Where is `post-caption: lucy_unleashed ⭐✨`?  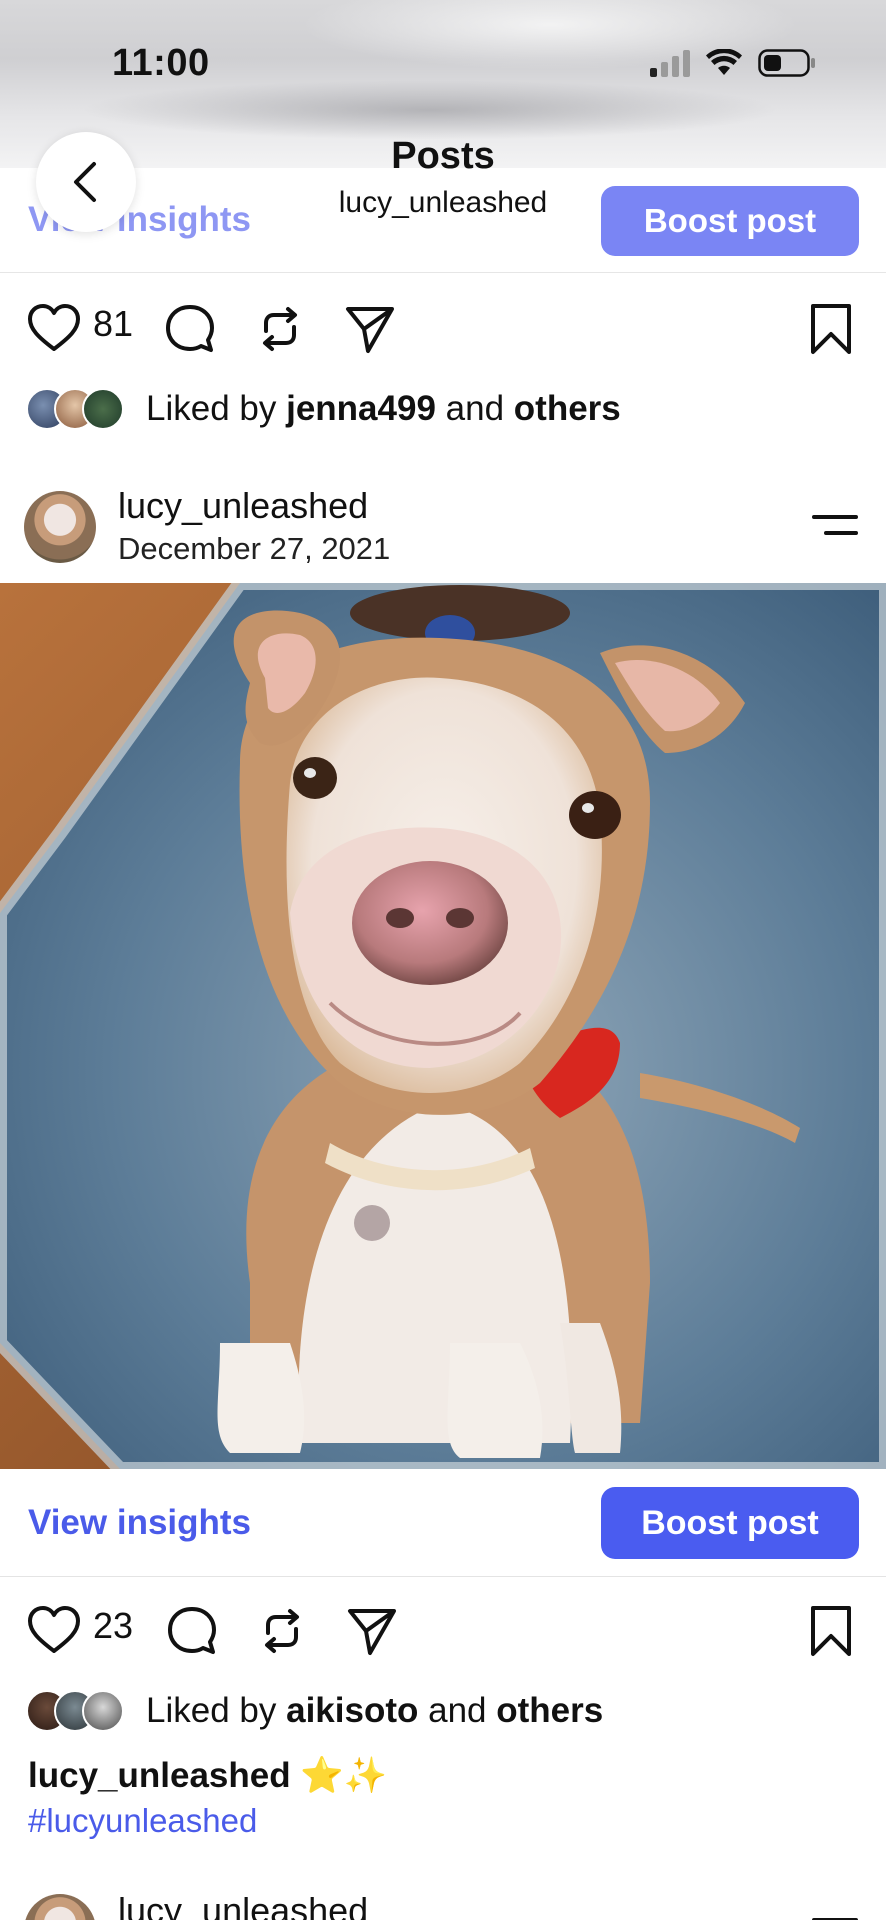 post-caption: lucy_unleashed ⭐✨ is located at coordinates (208, 1775).